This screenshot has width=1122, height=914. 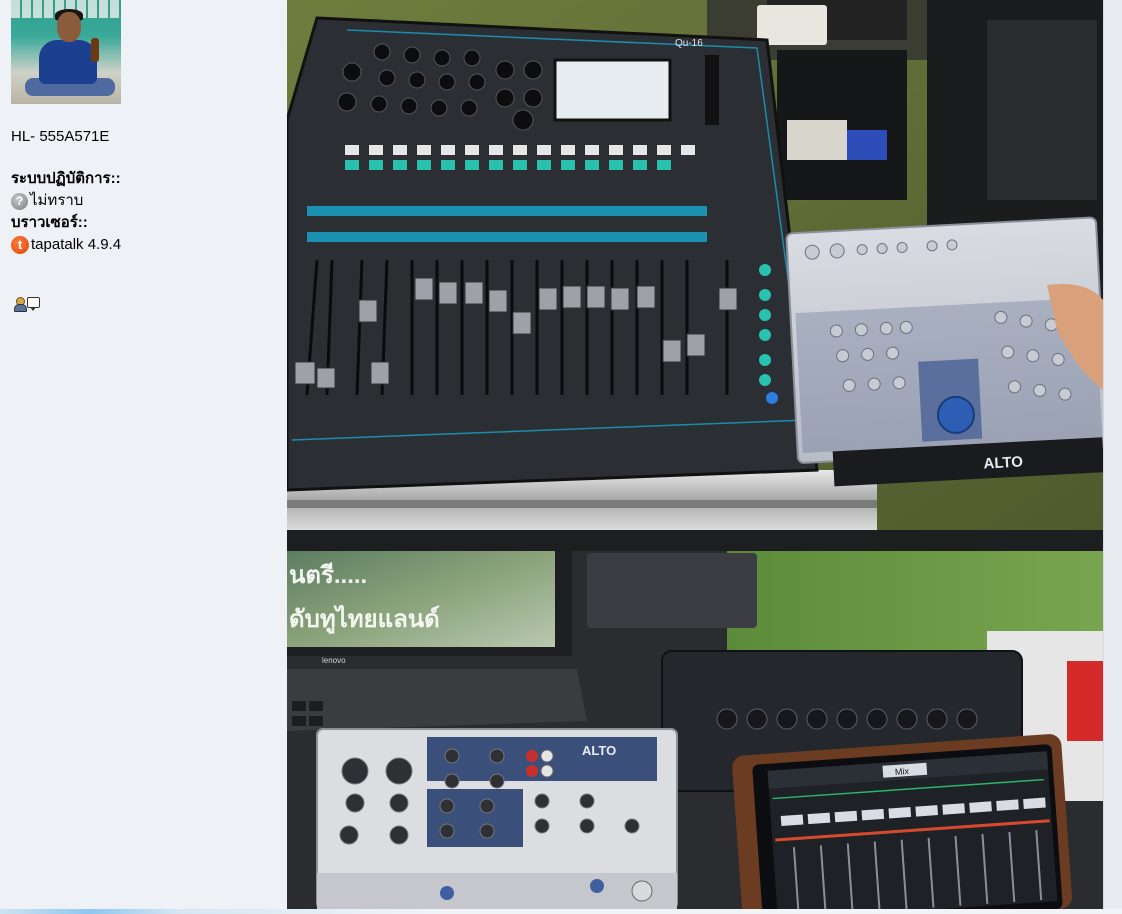 I want to click on avatar, so click(x=66, y=52).